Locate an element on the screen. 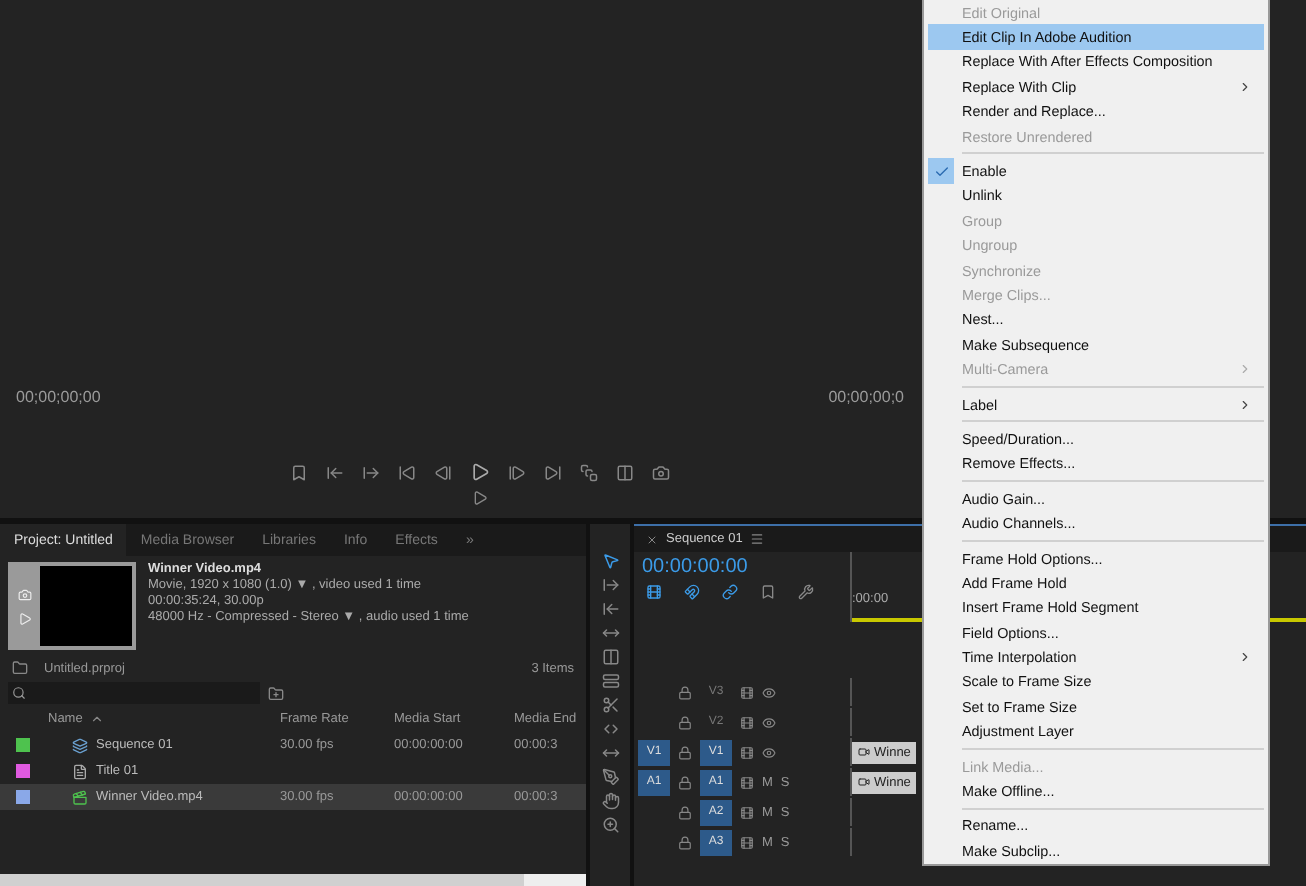  mark-in-icon is located at coordinates (335, 472).